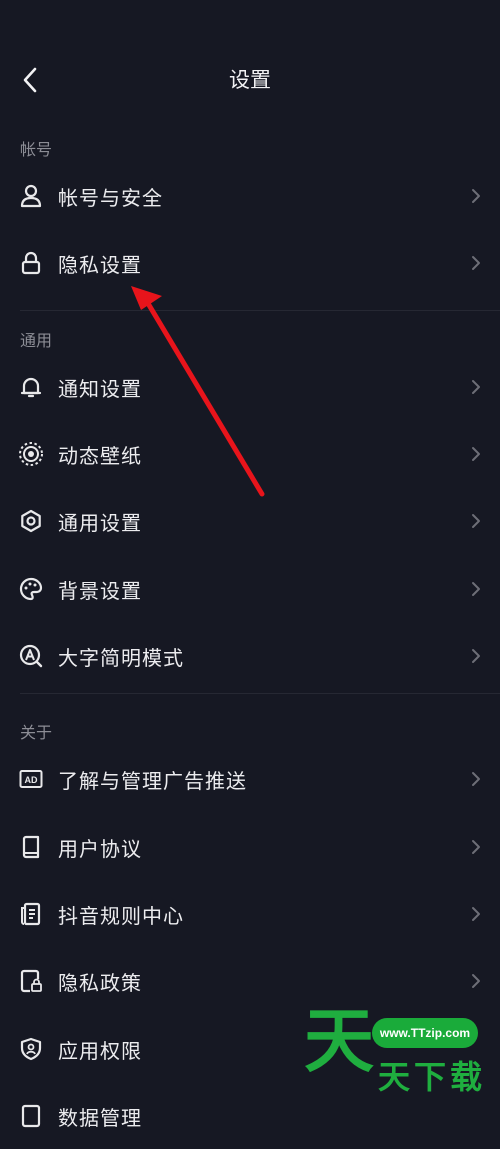 Image resolution: width=500 pixels, height=1149 pixels. Describe the element at coordinates (152, 780) in the screenshot. I see `menu-item-label: 了解与管理广告推送` at that location.